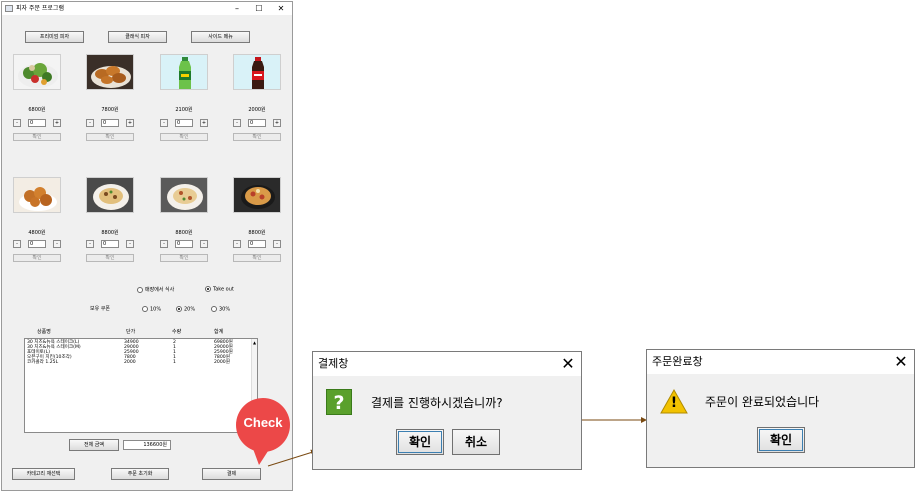  Describe the element at coordinates (762, 402) in the screenshot. I see `order-complete-message: 주문이 완료되었습니다` at that location.